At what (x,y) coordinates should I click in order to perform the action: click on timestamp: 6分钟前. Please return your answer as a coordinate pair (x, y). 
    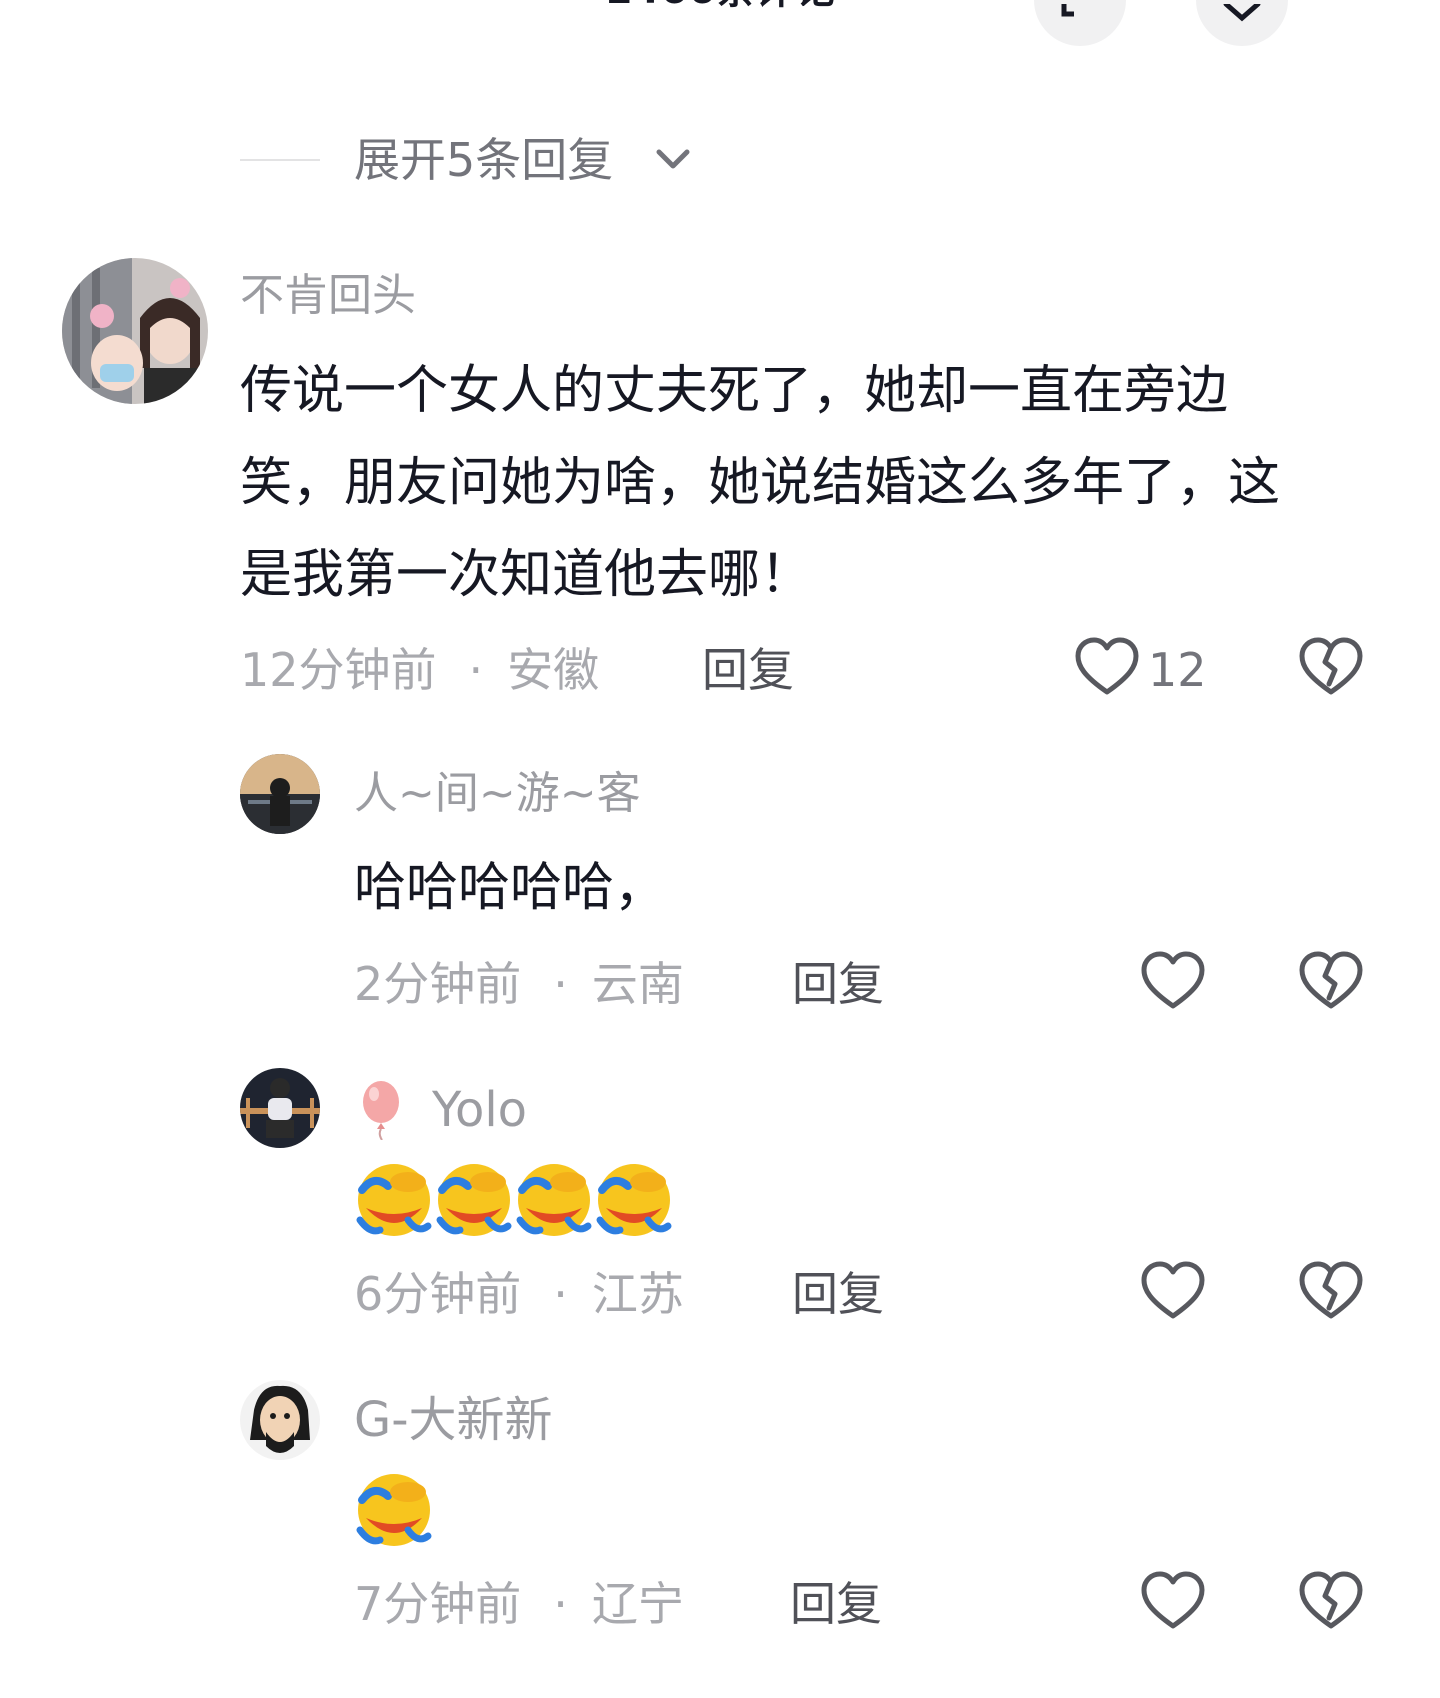
    Looking at the image, I should click on (438, 1294).